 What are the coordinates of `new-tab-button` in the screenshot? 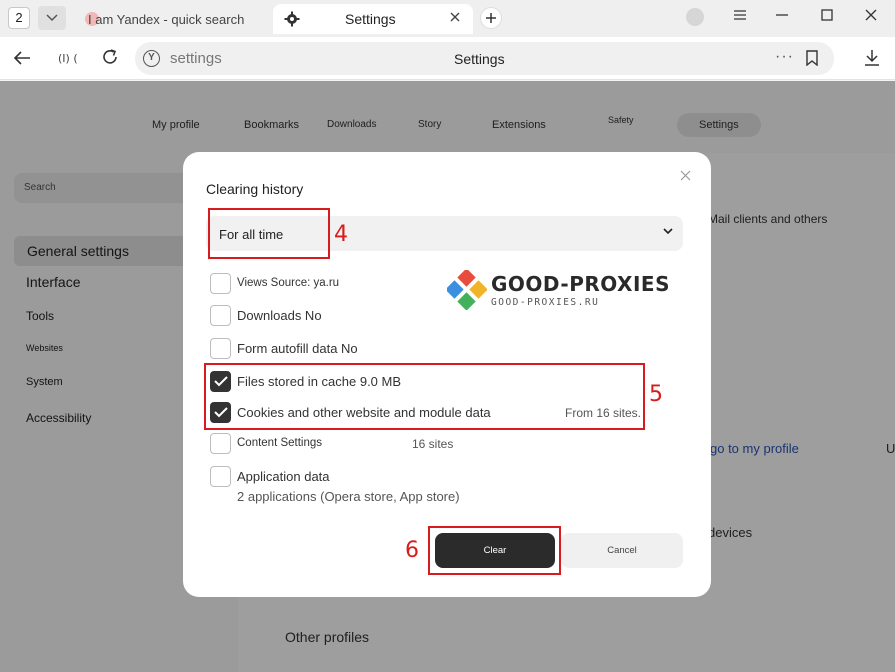 It's located at (491, 18).